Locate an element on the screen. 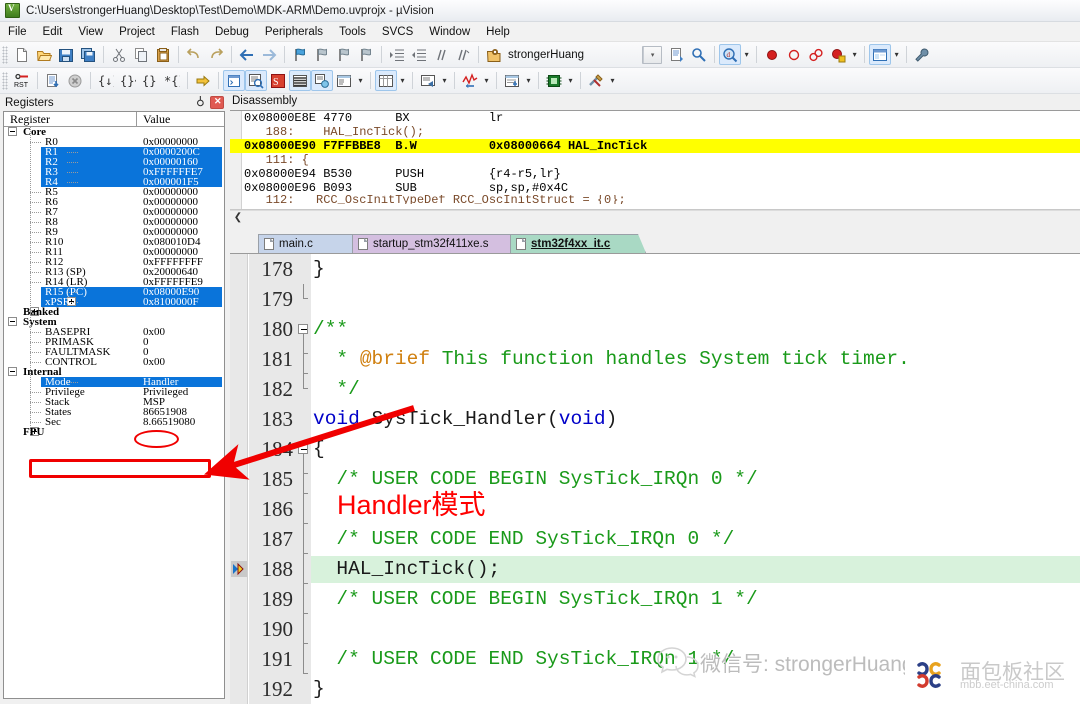 The width and height of the screenshot is (1080, 704). analysis-dropdown-icon is located at coordinates (486, 80).